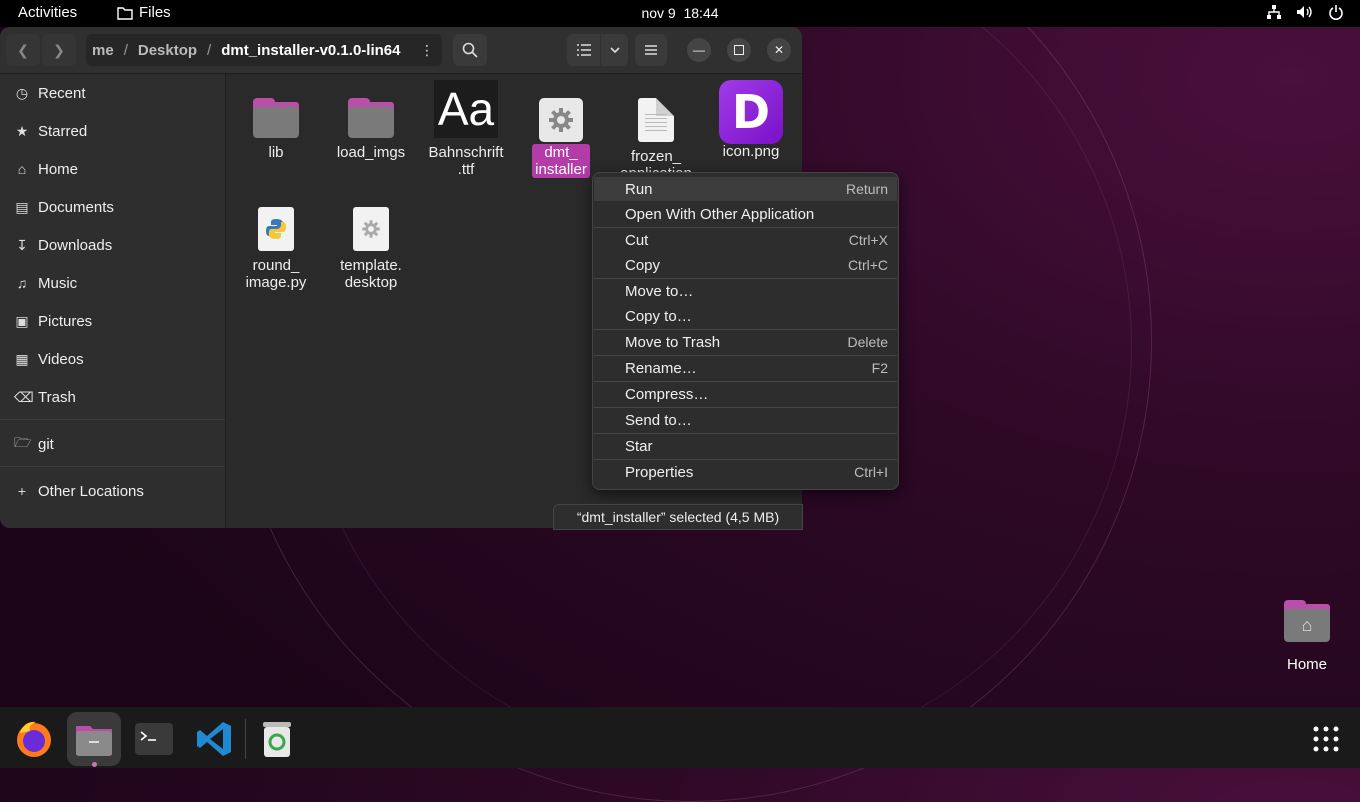  I want to click on video-icon: ▦, so click(22, 358).